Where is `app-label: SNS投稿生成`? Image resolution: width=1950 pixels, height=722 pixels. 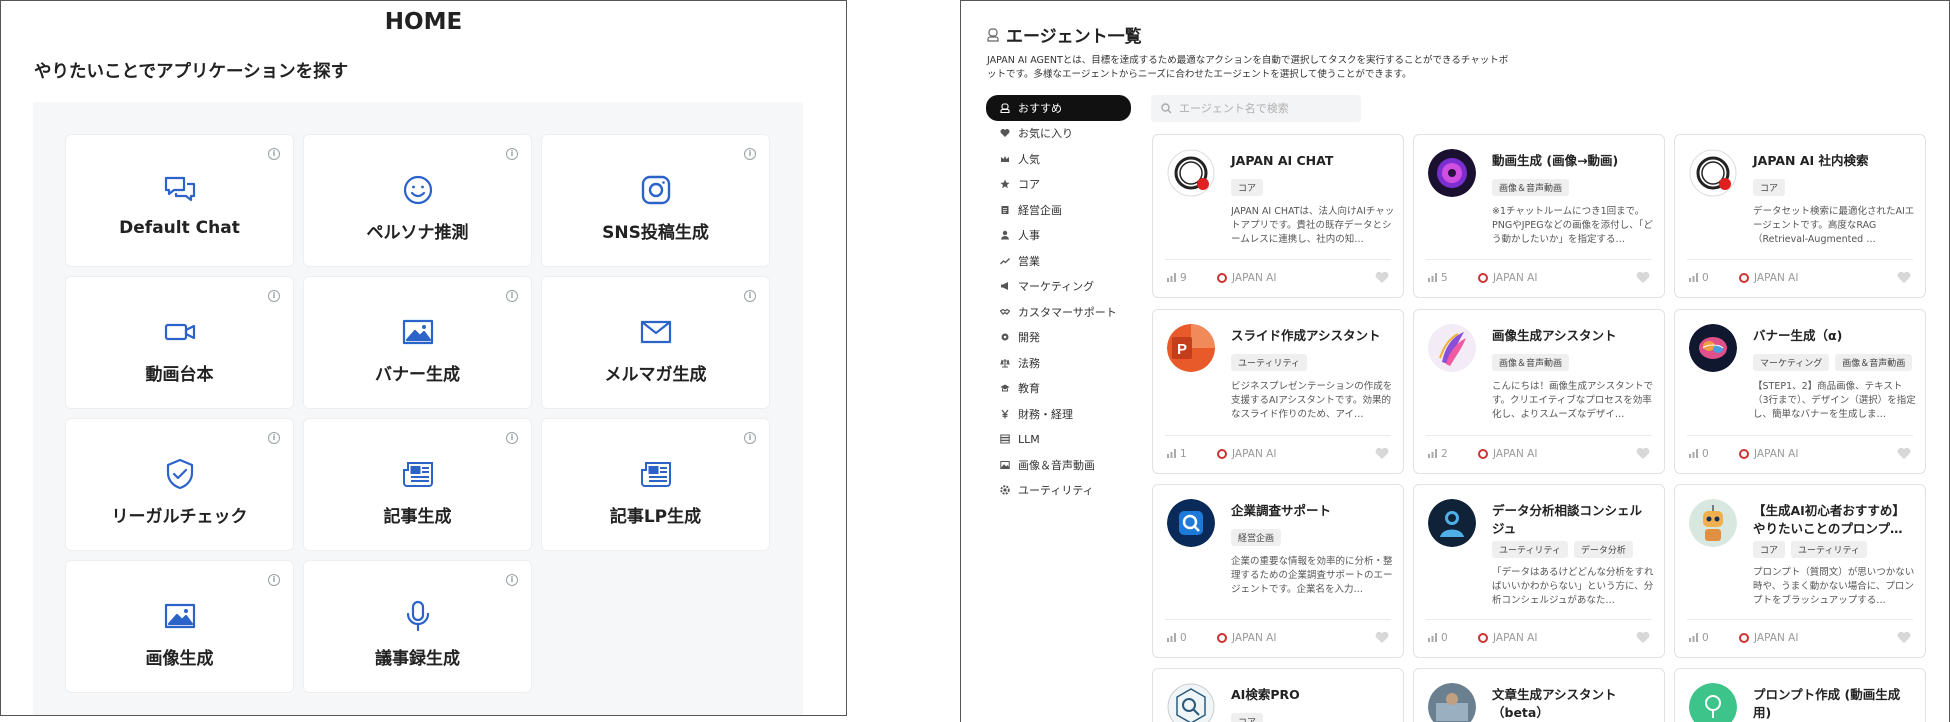
app-label: SNS投稿生成 is located at coordinates (655, 233).